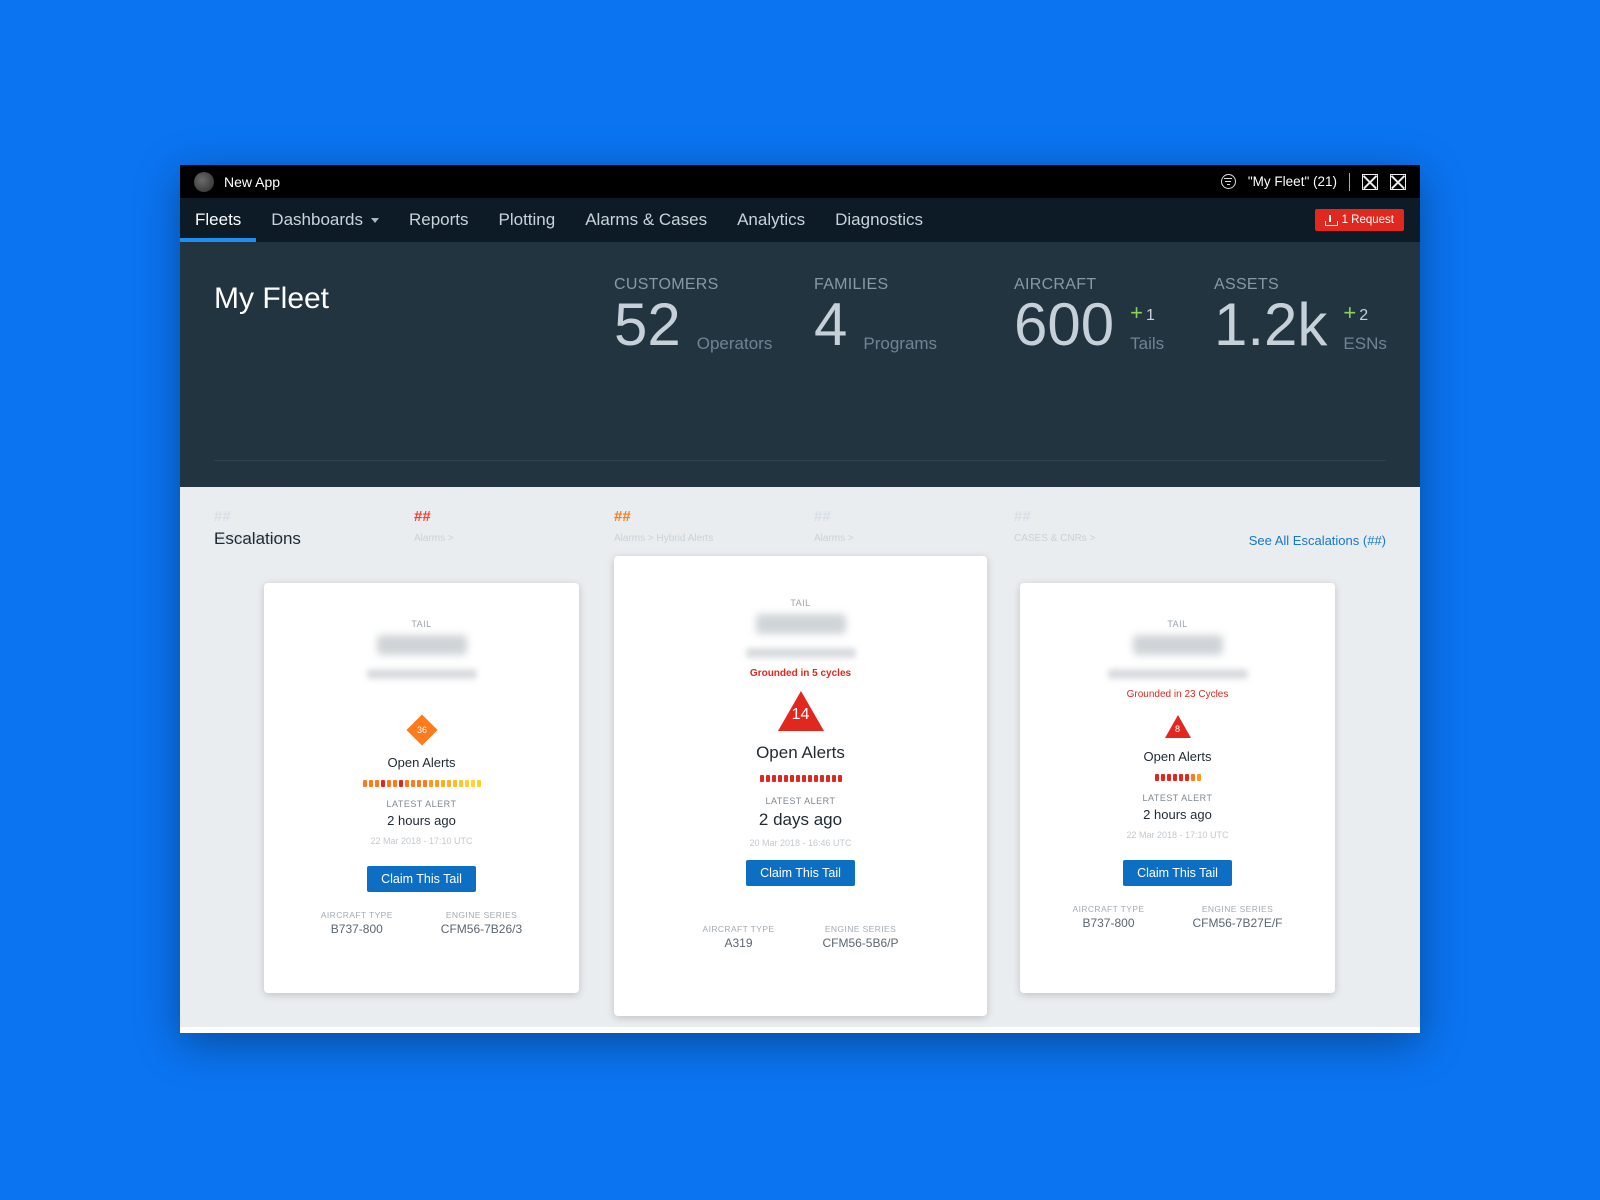  Describe the element at coordinates (1331, 220) in the screenshot. I see `download-icon` at that location.